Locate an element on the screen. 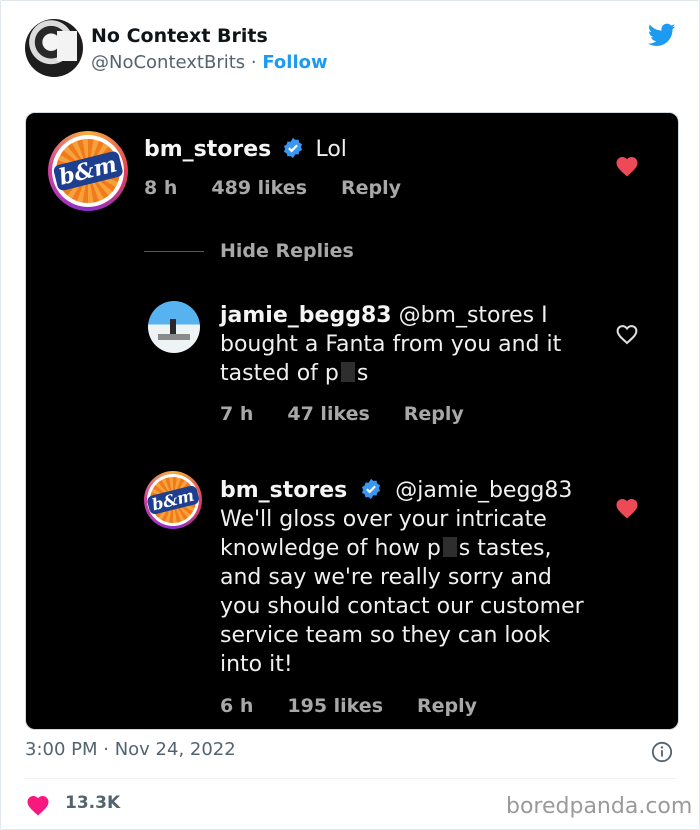 The image size is (700, 830). comment-text: Lol is located at coordinates (331, 149).